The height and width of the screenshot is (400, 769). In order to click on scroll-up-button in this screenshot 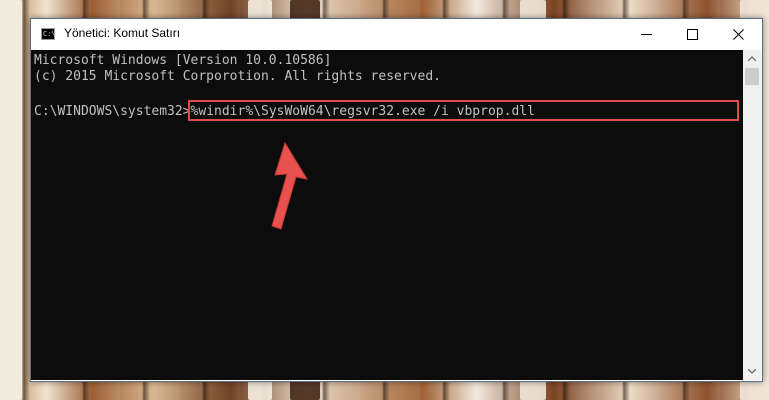, I will do `click(752, 58)`.